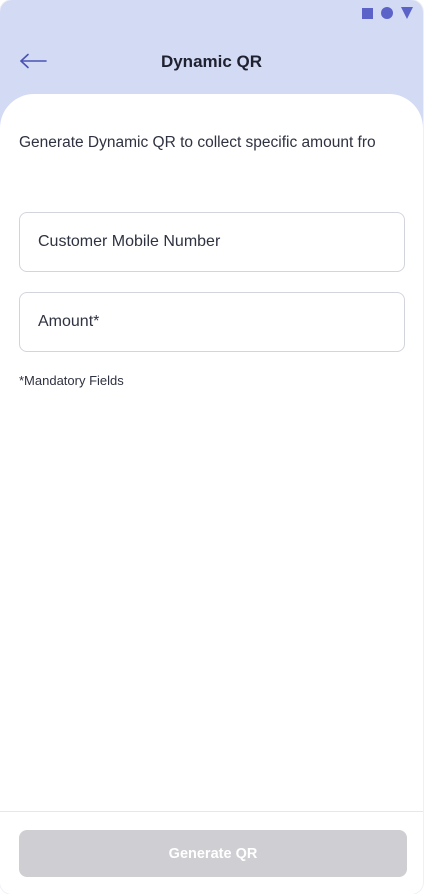 This screenshot has width=425, height=894. What do you see at coordinates (71, 380) in the screenshot?
I see `mandatory-note: *Mandatory Fields` at bounding box center [71, 380].